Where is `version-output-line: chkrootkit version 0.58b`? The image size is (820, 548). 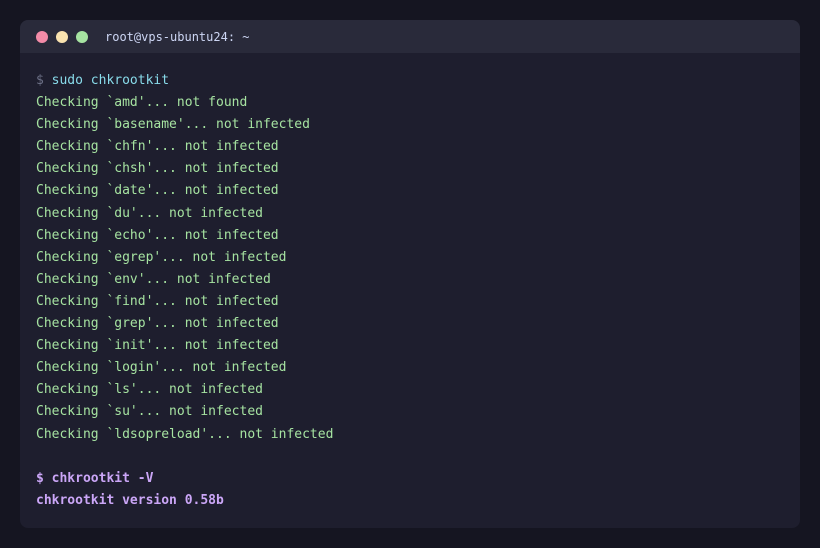 version-output-line: chkrootkit version 0.58b is located at coordinates (130, 500).